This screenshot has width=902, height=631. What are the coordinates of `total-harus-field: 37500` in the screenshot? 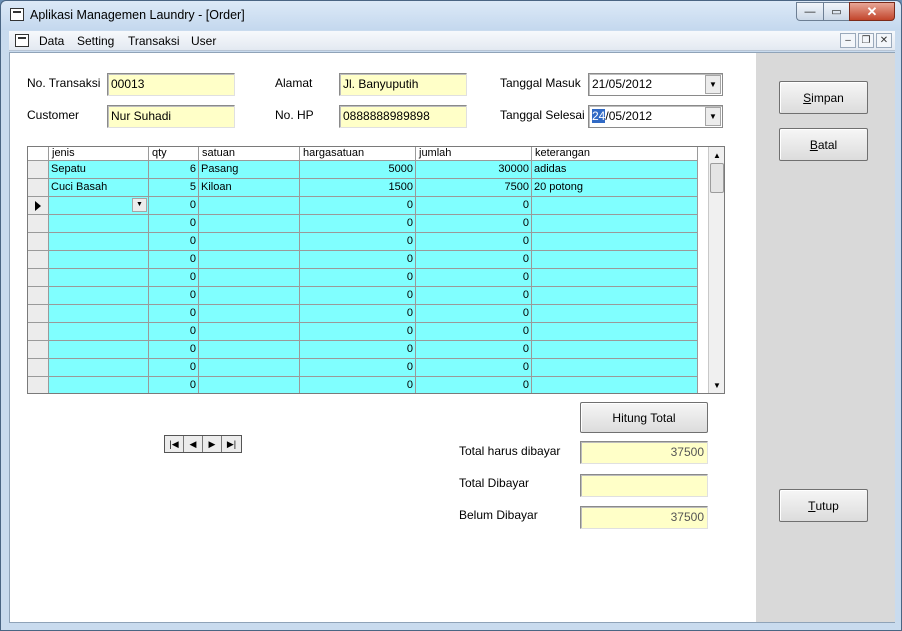 It's located at (644, 452).